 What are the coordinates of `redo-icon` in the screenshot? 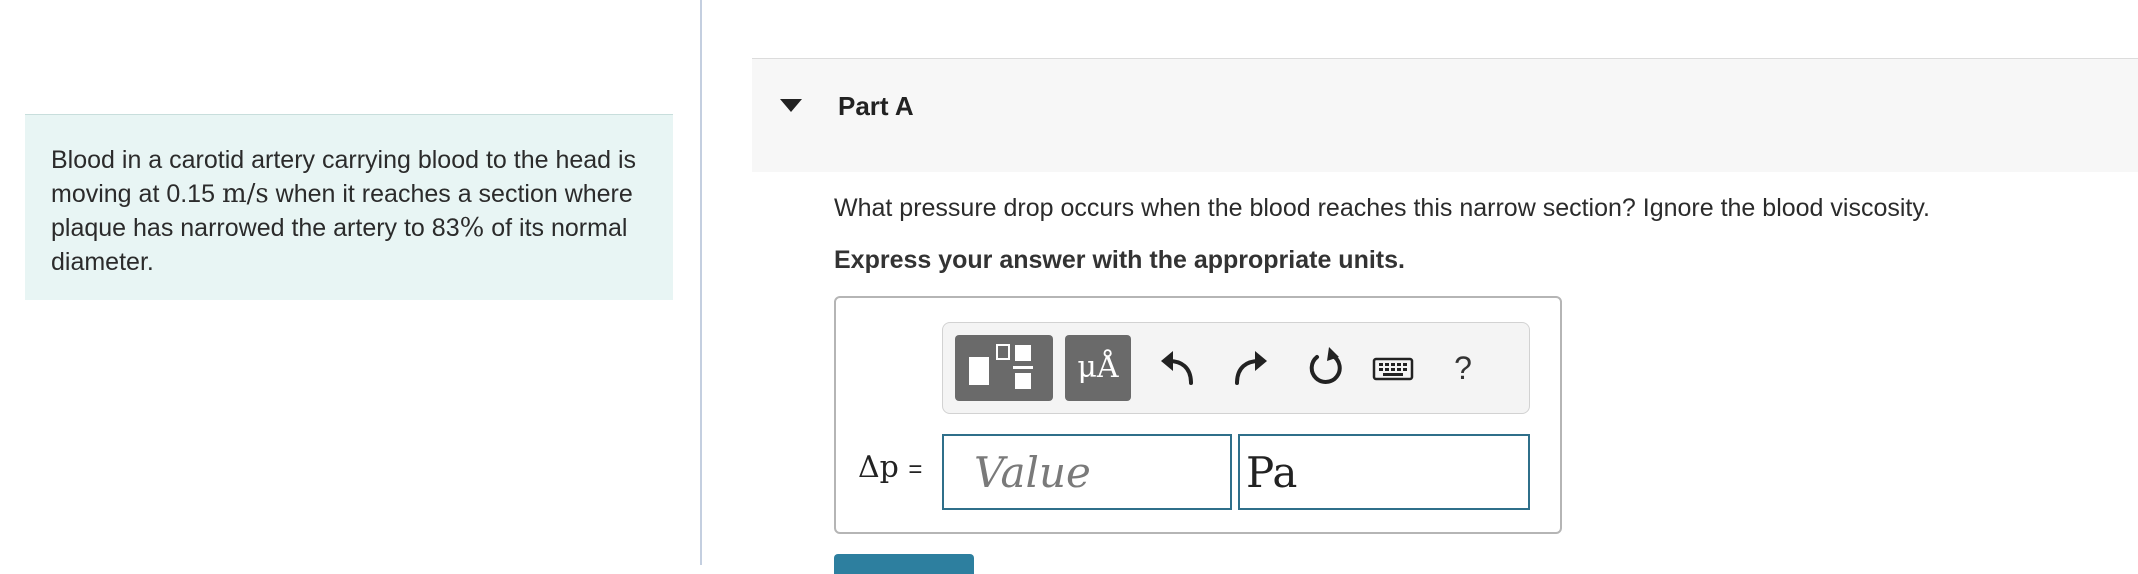 It's located at (1251, 368).